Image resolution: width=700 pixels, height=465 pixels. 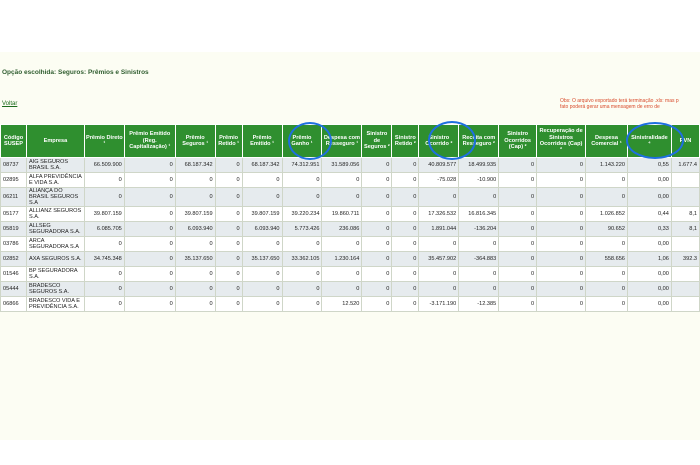 What do you see at coordinates (606, 214) in the screenshot?
I see `cell-value: 1.026.852` at bounding box center [606, 214].